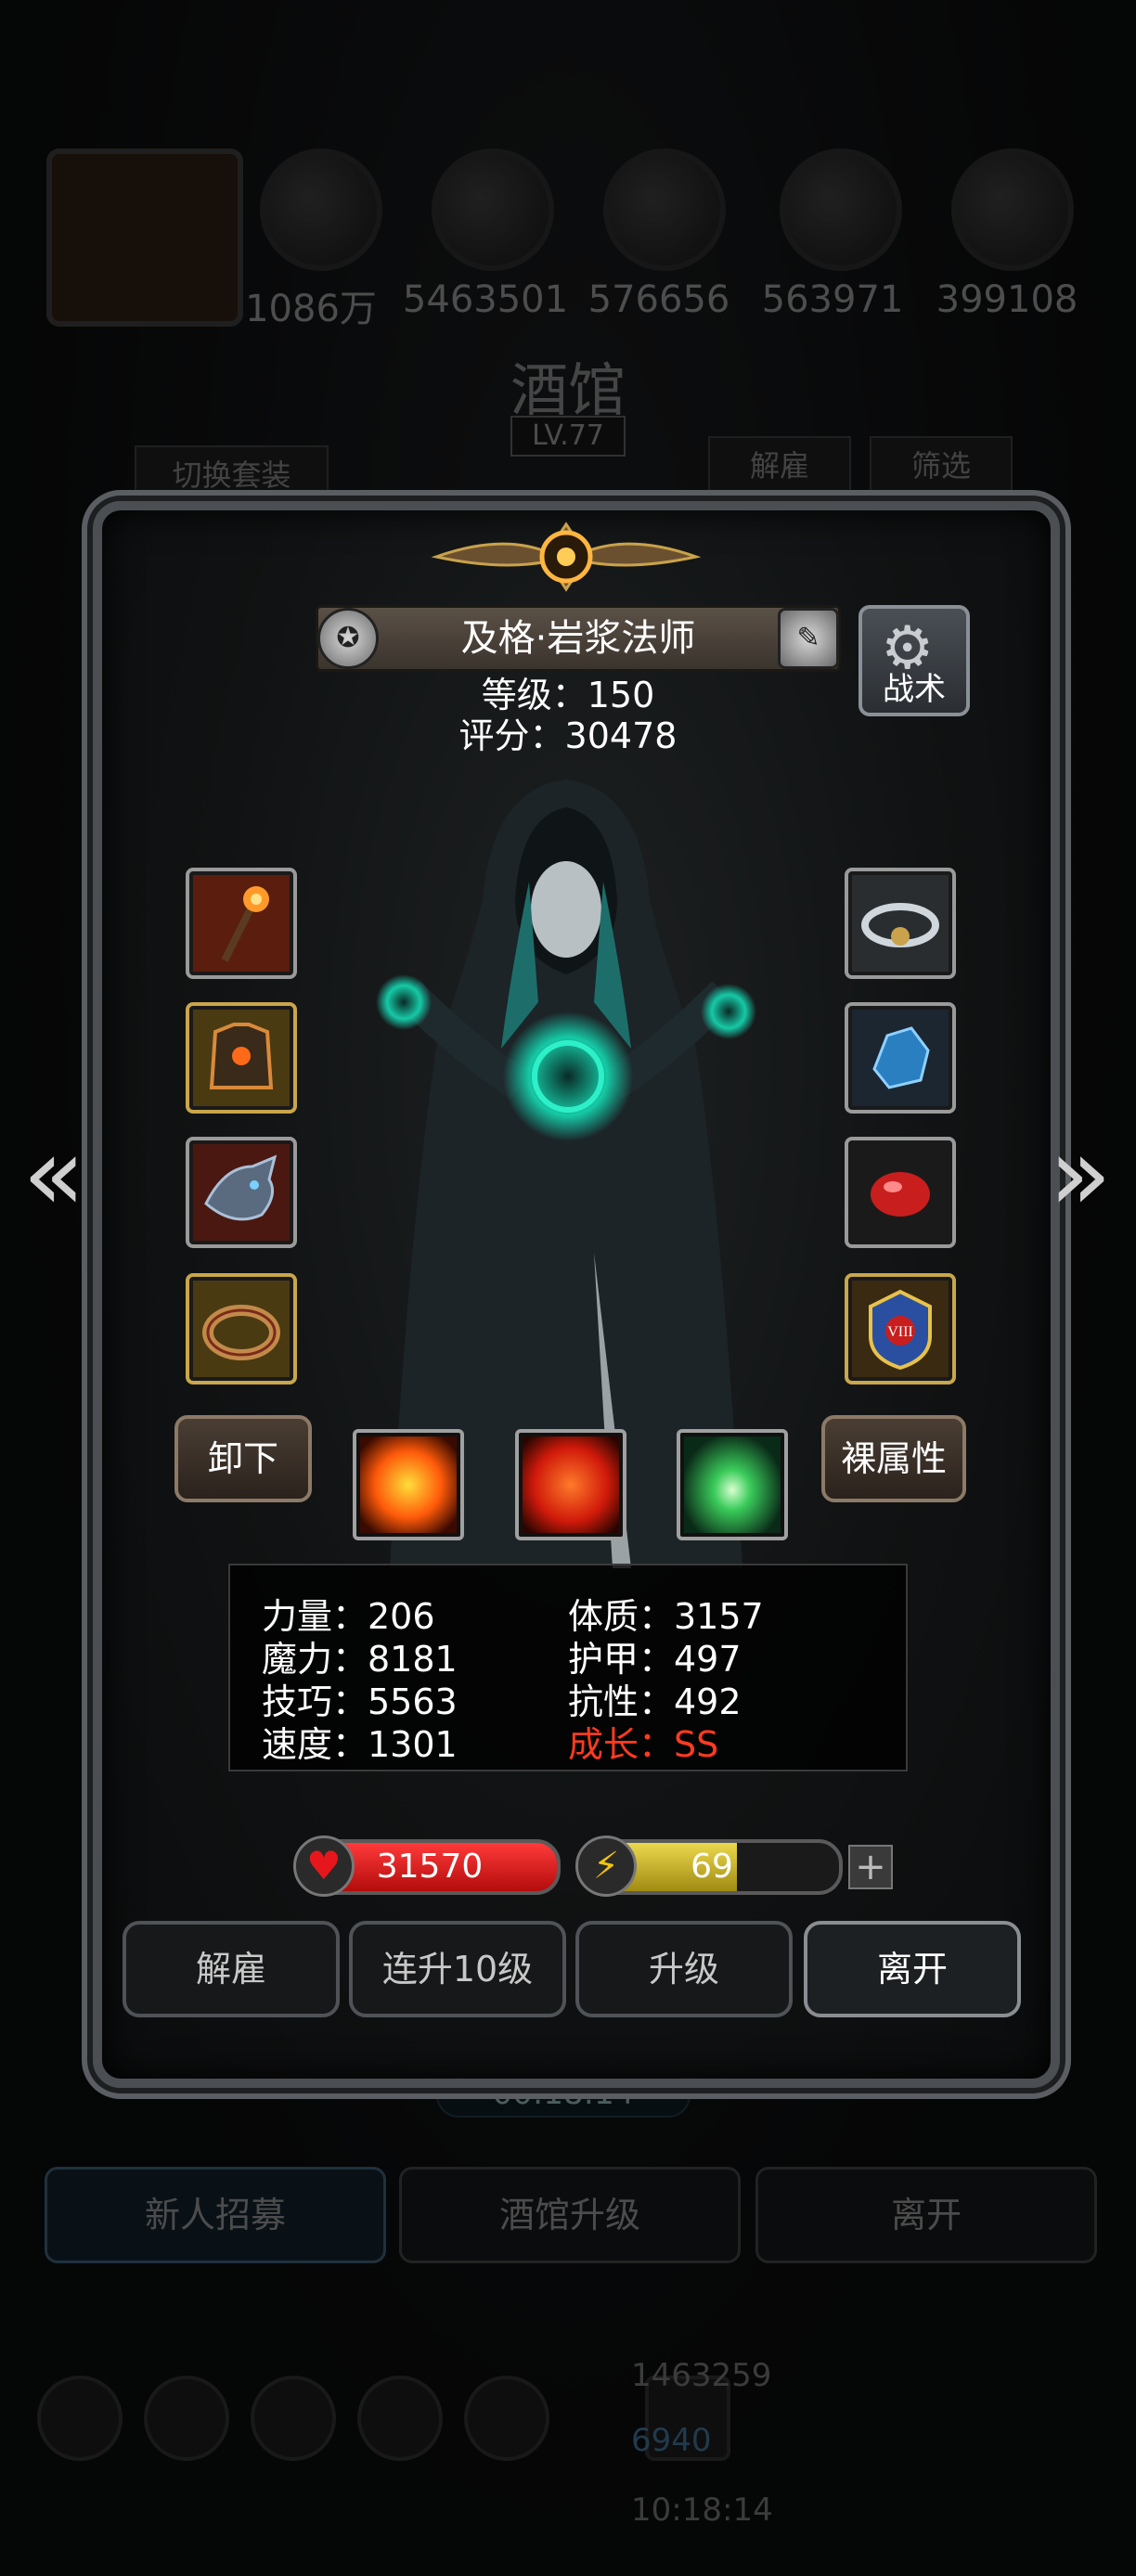 The height and width of the screenshot is (2576, 1136). Describe the element at coordinates (643, 1744) in the screenshot. I see `stat-growth: 成长：SS` at that location.